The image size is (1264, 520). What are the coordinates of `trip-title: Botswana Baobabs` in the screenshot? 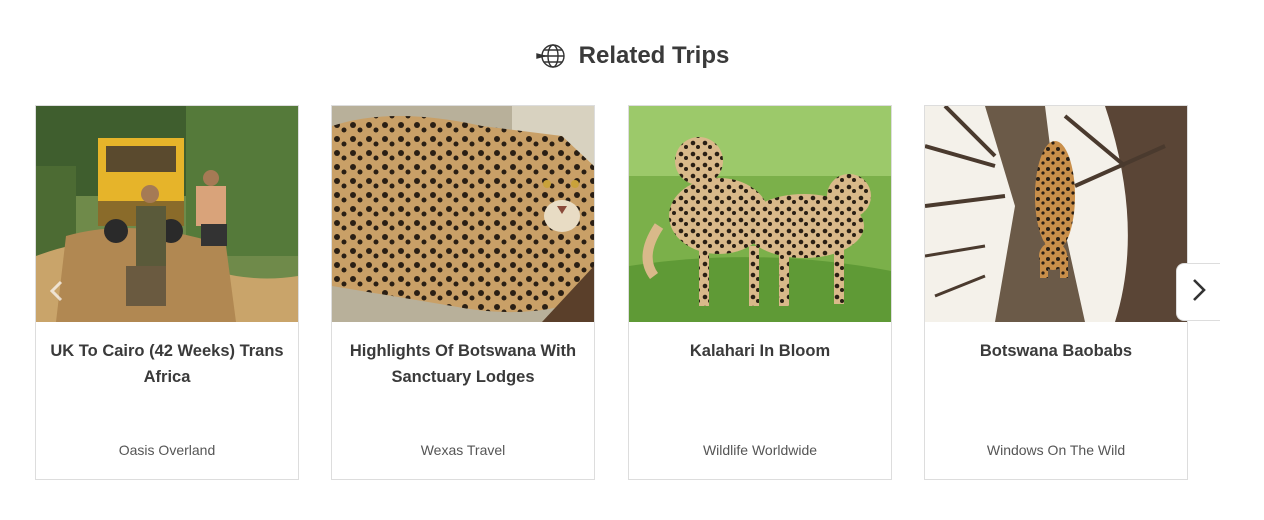 It's located at (1056, 351).